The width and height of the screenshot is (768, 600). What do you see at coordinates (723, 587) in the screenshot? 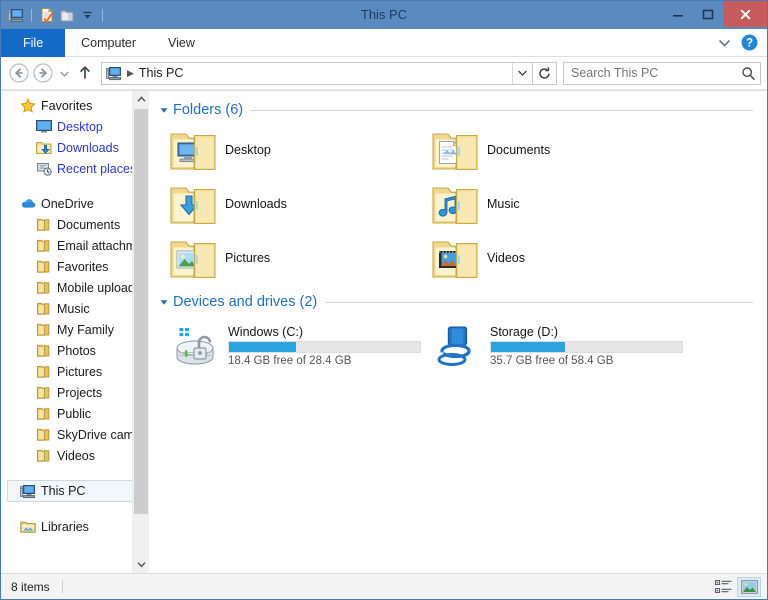
I see `details-view-button` at bounding box center [723, 587].